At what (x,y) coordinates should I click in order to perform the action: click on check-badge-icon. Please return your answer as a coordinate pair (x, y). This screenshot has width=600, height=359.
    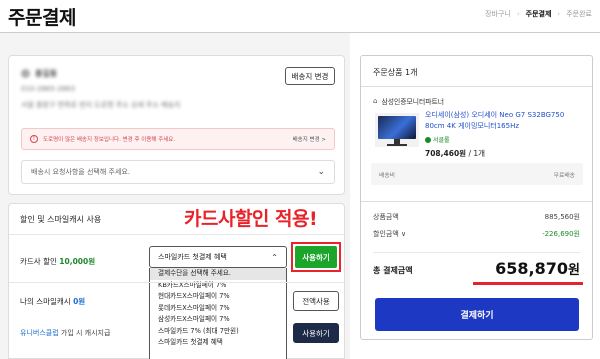
    Looking at the image, I should click on (428, 139).